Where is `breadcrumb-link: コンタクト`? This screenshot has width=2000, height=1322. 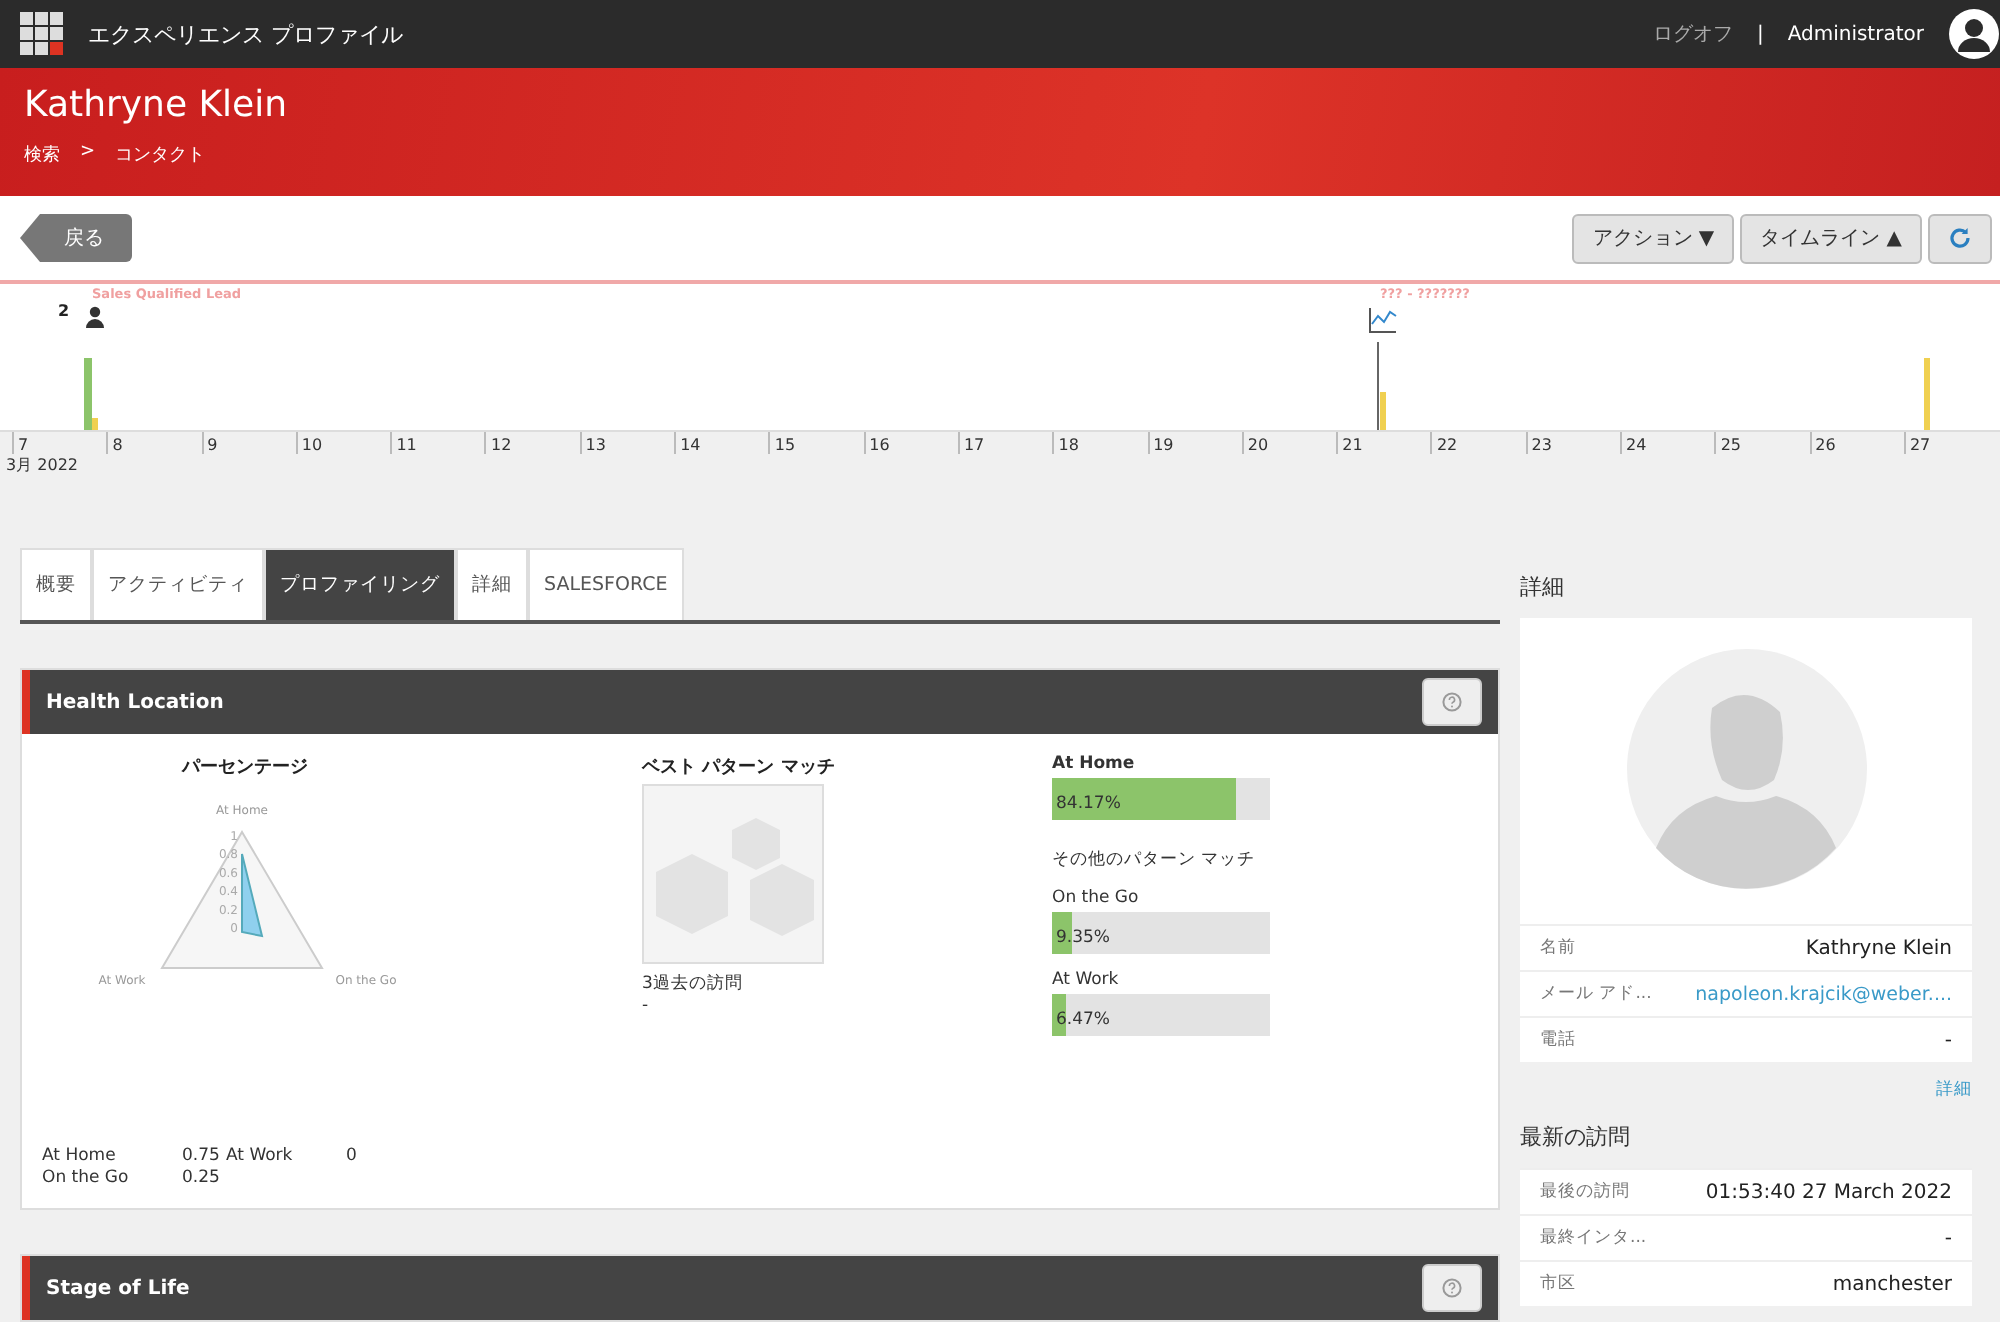
breadcrumb-link: コンタクト is located at coordinates (160, 155).